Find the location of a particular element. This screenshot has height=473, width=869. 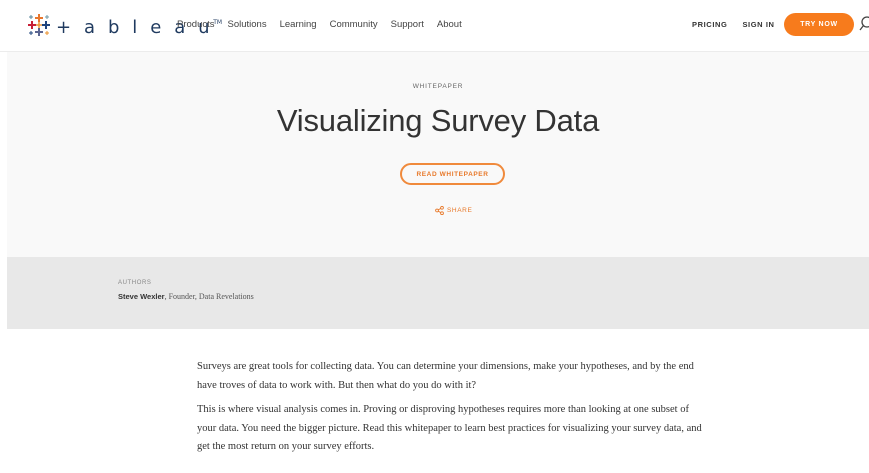

sign-in-link: SIGN IN is located at coordinates (758, 25).